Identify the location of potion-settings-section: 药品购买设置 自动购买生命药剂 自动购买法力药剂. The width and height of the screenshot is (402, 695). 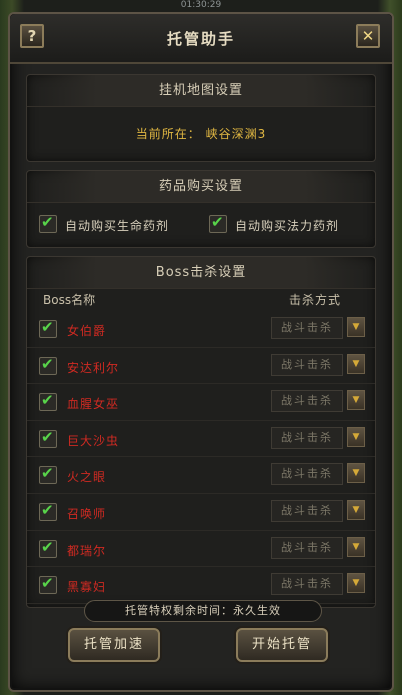
(201, 209).